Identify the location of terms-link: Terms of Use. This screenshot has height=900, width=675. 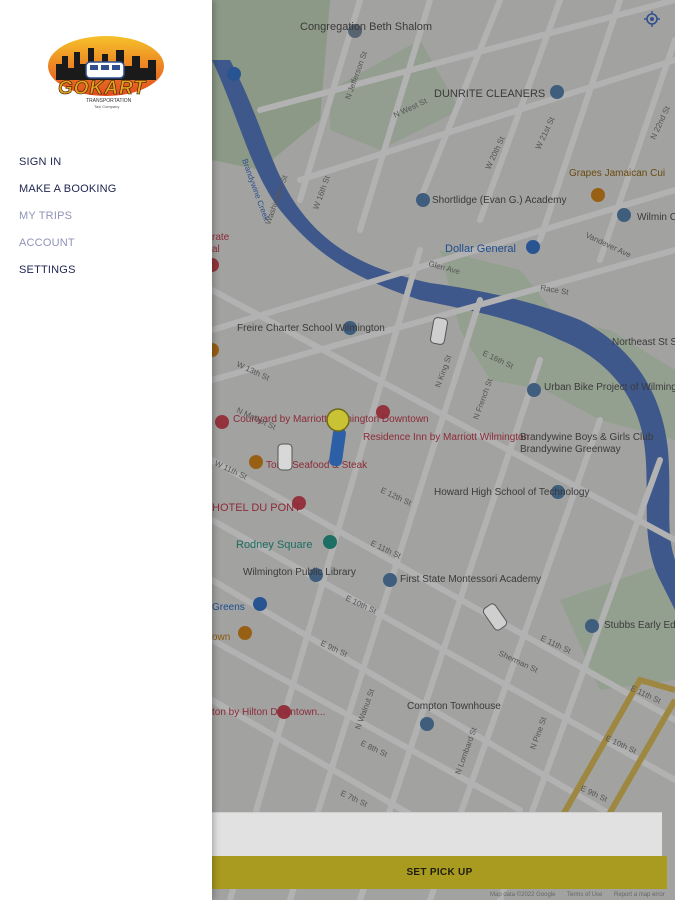
(584, 895).